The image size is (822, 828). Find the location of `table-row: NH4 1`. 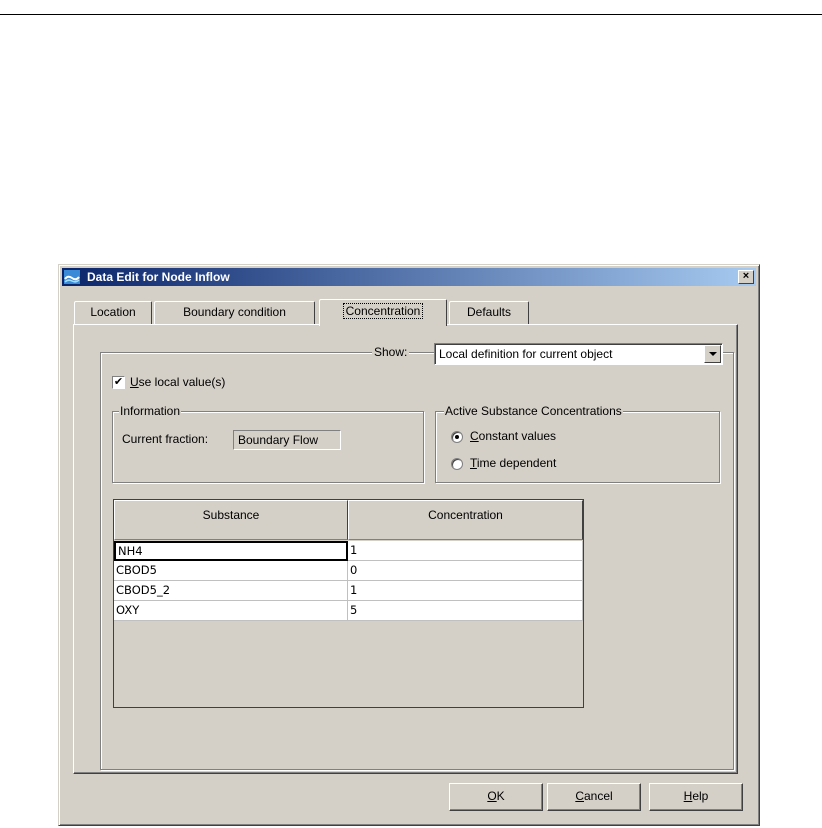

table-row: NH4 1 is located at coordinates (348, 551).